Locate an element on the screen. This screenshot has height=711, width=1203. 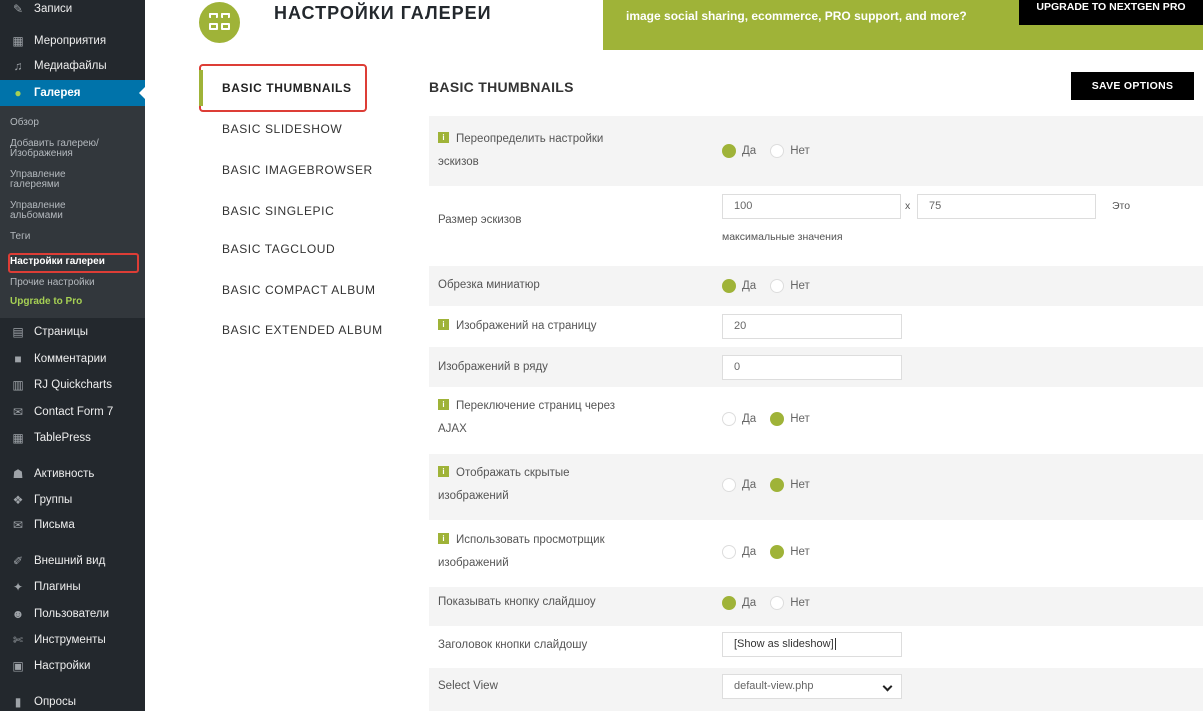
submenu-manage-galleries-line2: галереями is located at coordinates (75, 185).